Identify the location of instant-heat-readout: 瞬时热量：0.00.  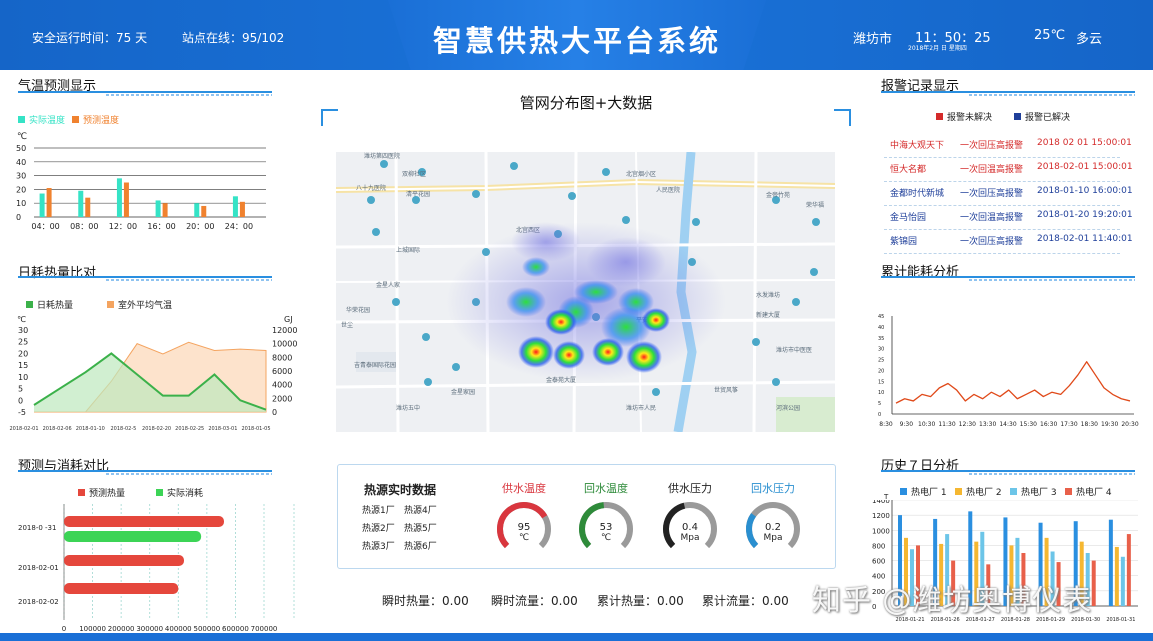
(425, 601).